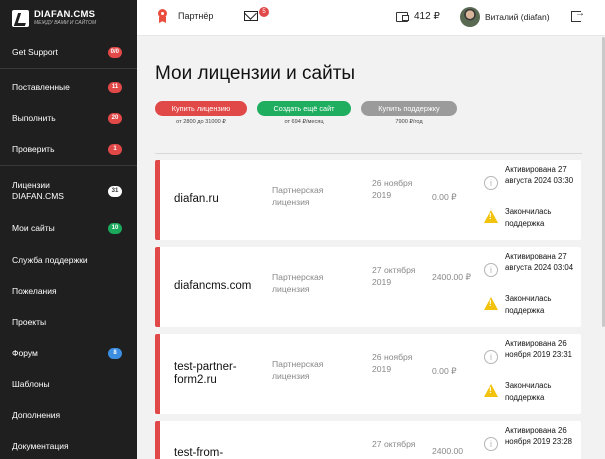 This screenshot has height=459, width=605. What do you see at coordinates (162, 16) in the screenshot?
I see `award-icon` at bounding box center [162, 16].